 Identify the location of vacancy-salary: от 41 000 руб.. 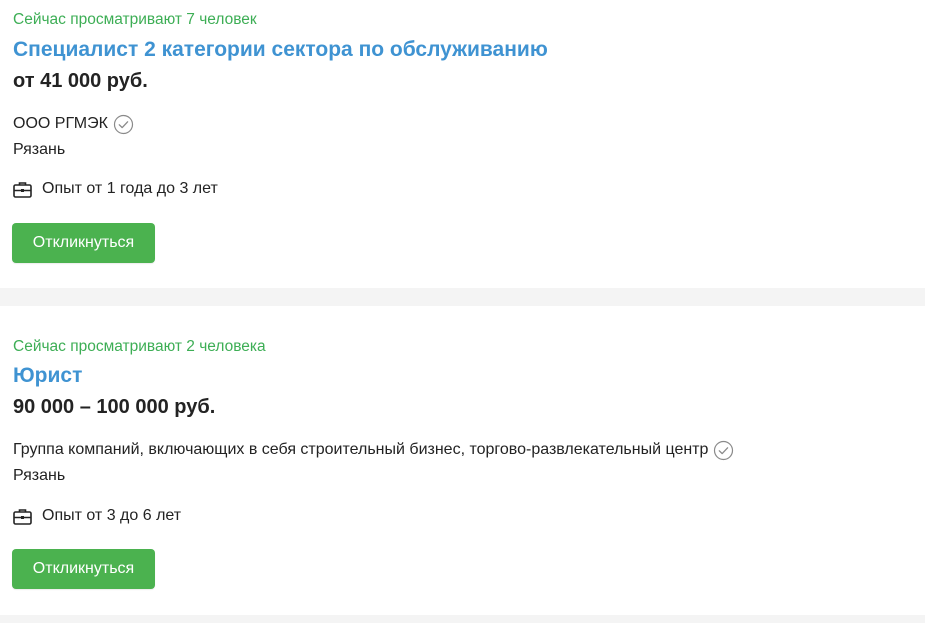
(80, 81).